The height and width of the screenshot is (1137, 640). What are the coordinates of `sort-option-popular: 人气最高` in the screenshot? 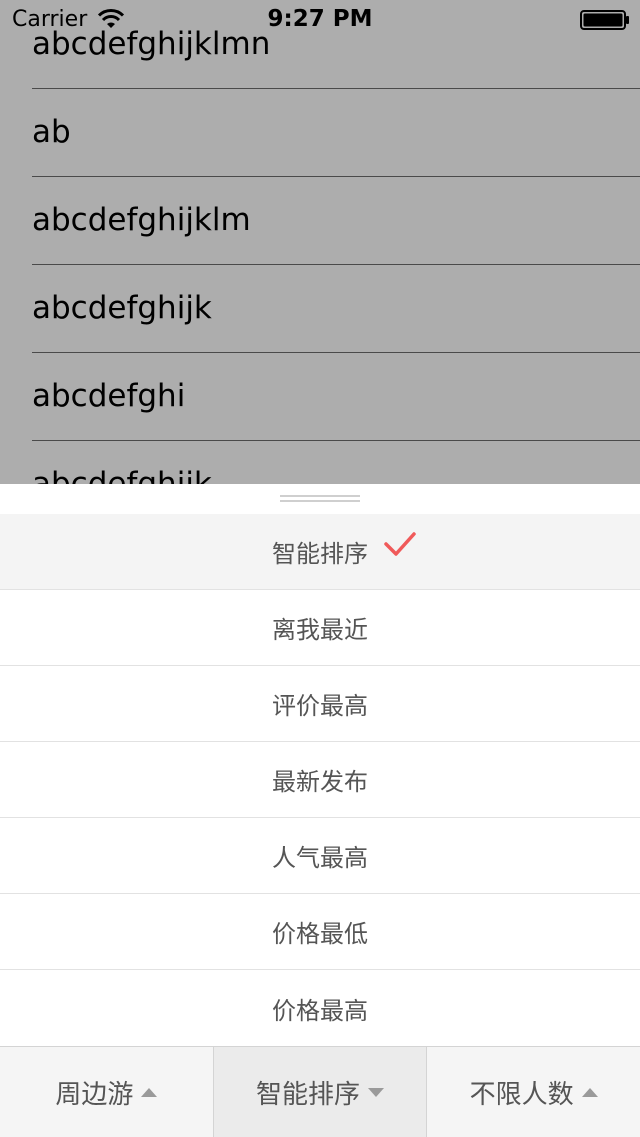 It's located at (320, 856).